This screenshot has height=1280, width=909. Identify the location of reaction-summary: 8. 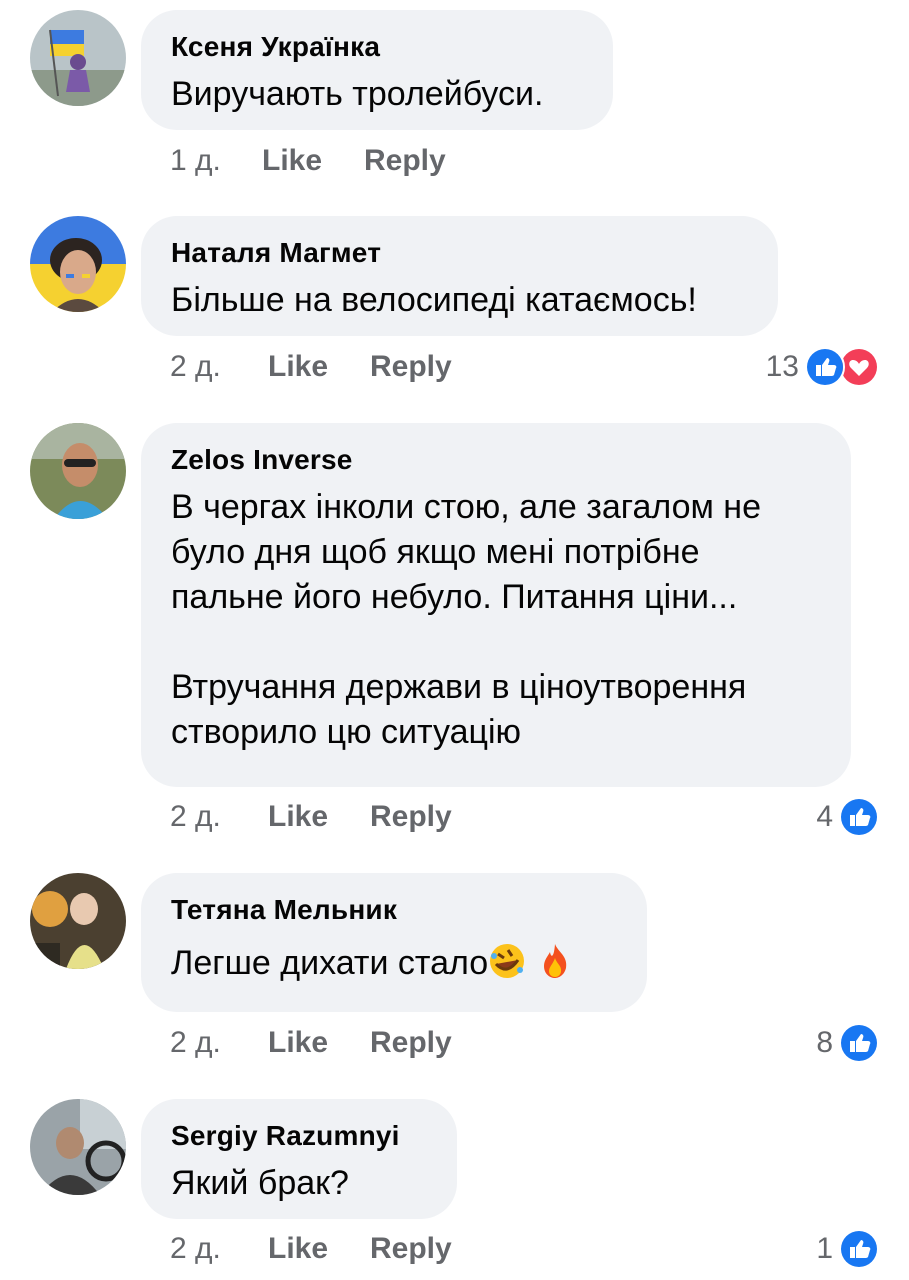
(847, 1043).